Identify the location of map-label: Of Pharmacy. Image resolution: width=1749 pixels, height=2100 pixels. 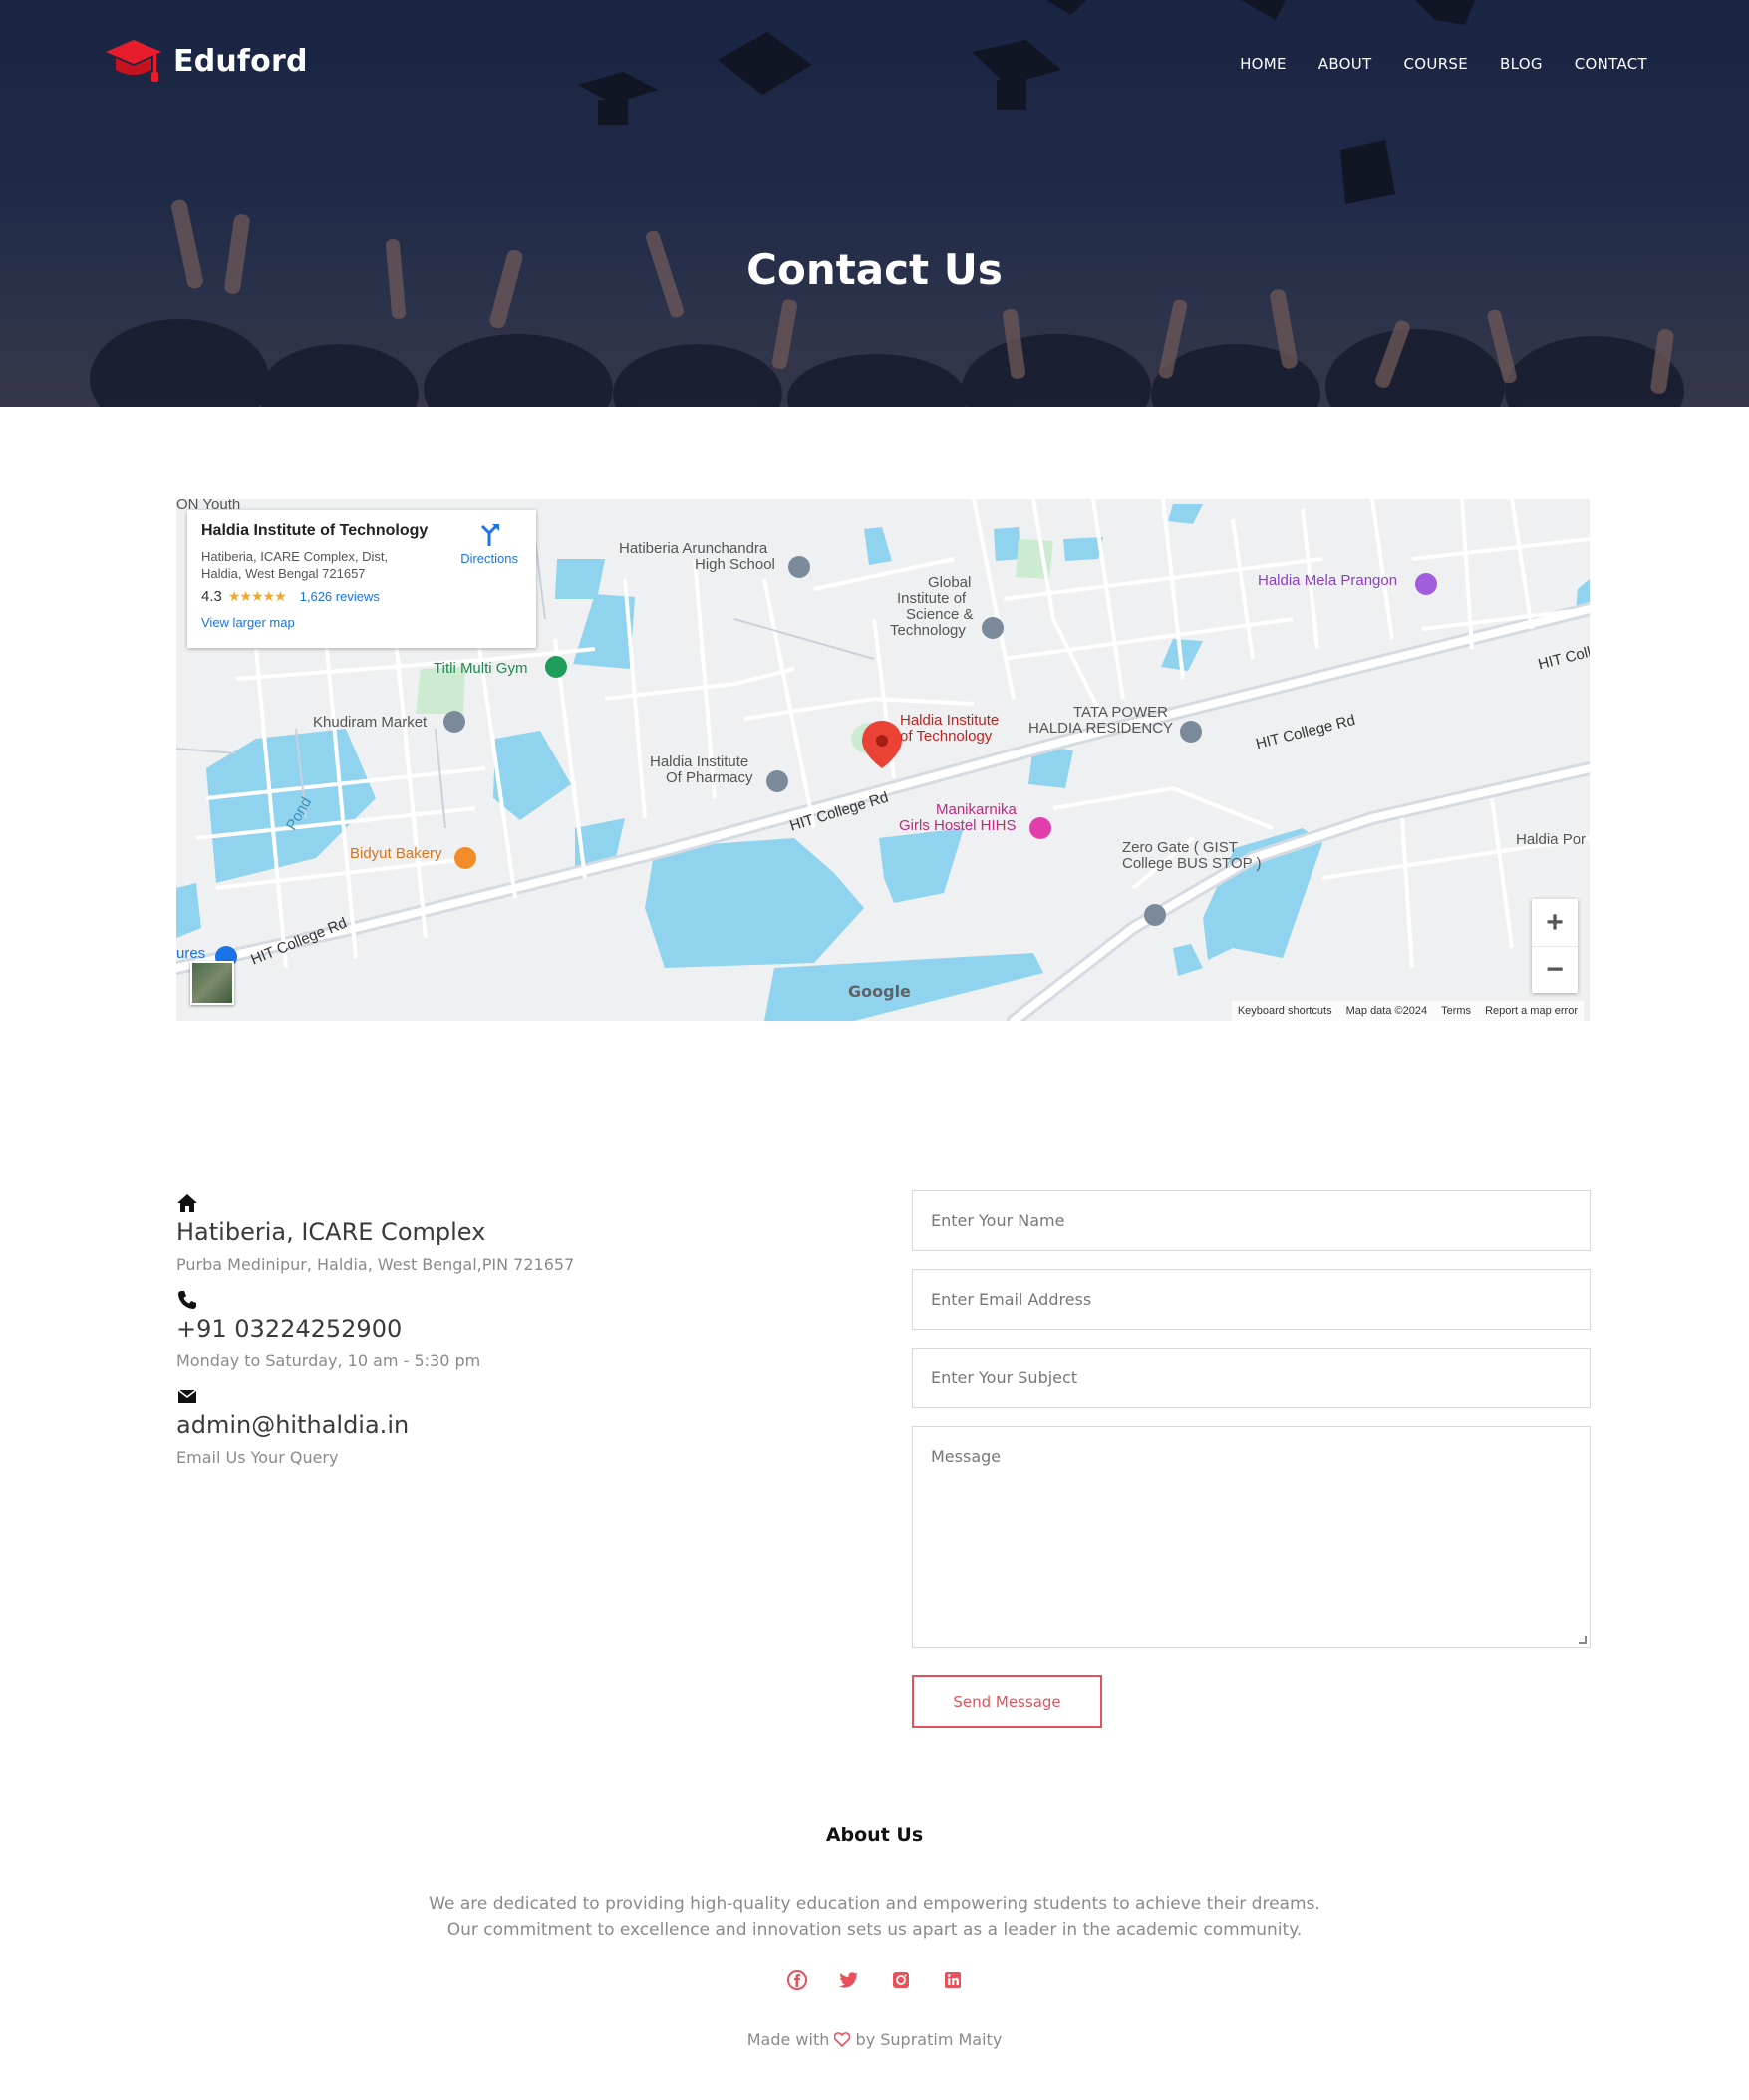
(709, 777).